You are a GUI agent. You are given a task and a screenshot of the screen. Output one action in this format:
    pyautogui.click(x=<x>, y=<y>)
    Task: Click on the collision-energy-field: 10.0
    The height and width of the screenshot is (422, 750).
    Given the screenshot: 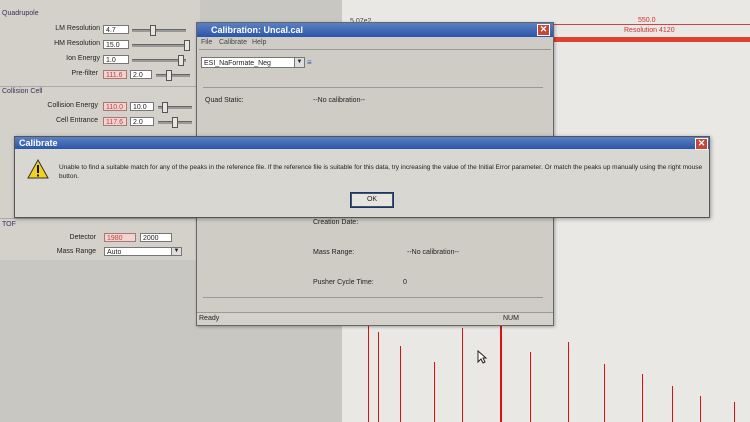 What is the action you would take?
    pyautogui.click(x=142, y=106)
    